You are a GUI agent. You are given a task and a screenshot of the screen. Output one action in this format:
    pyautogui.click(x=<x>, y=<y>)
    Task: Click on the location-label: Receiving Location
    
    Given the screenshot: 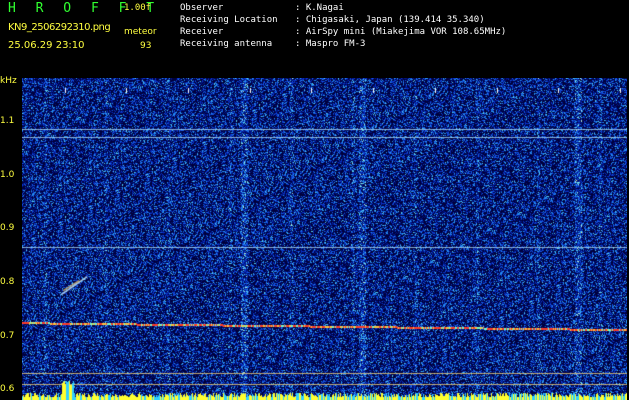 What is the action you would take?
    pyautogui.click(x=229, y=20)
    